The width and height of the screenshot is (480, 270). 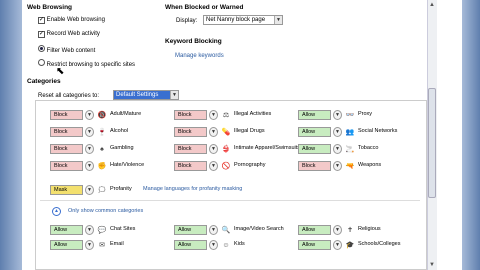 I want to click on intimate-apparel-icon: 👙, so click(x=226, y=149).